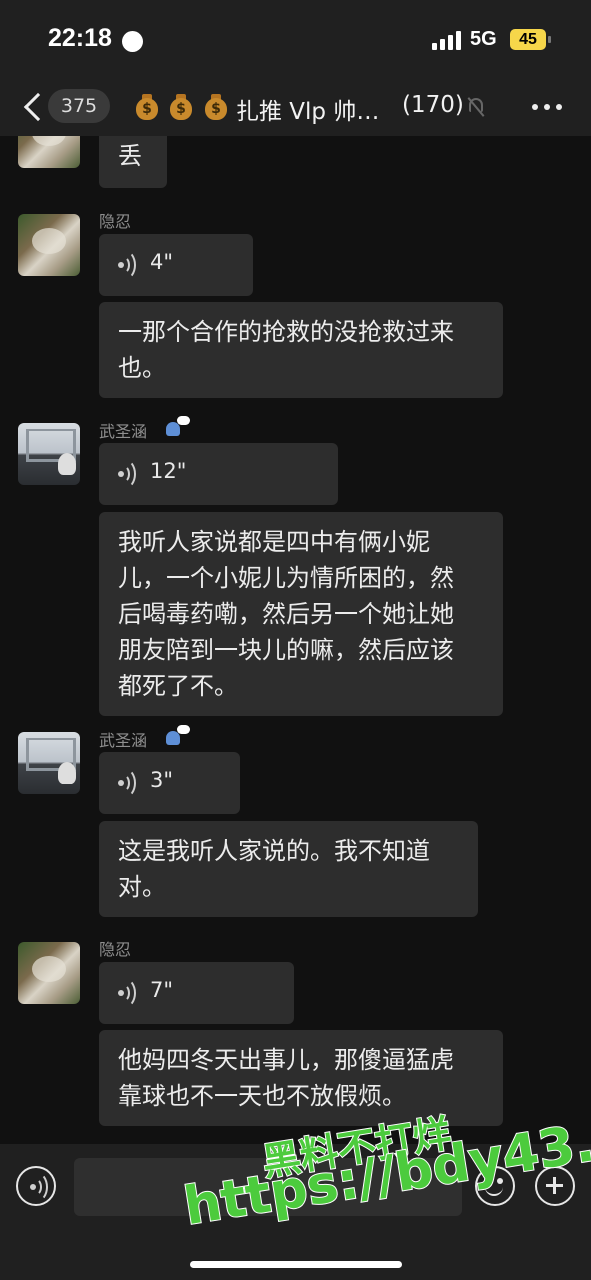 This screenshot has height=1280, width=591. What do you see at coordinates (476, 107) in the screenshot?
I see `mute-icon` at bounding box center [476, 107].